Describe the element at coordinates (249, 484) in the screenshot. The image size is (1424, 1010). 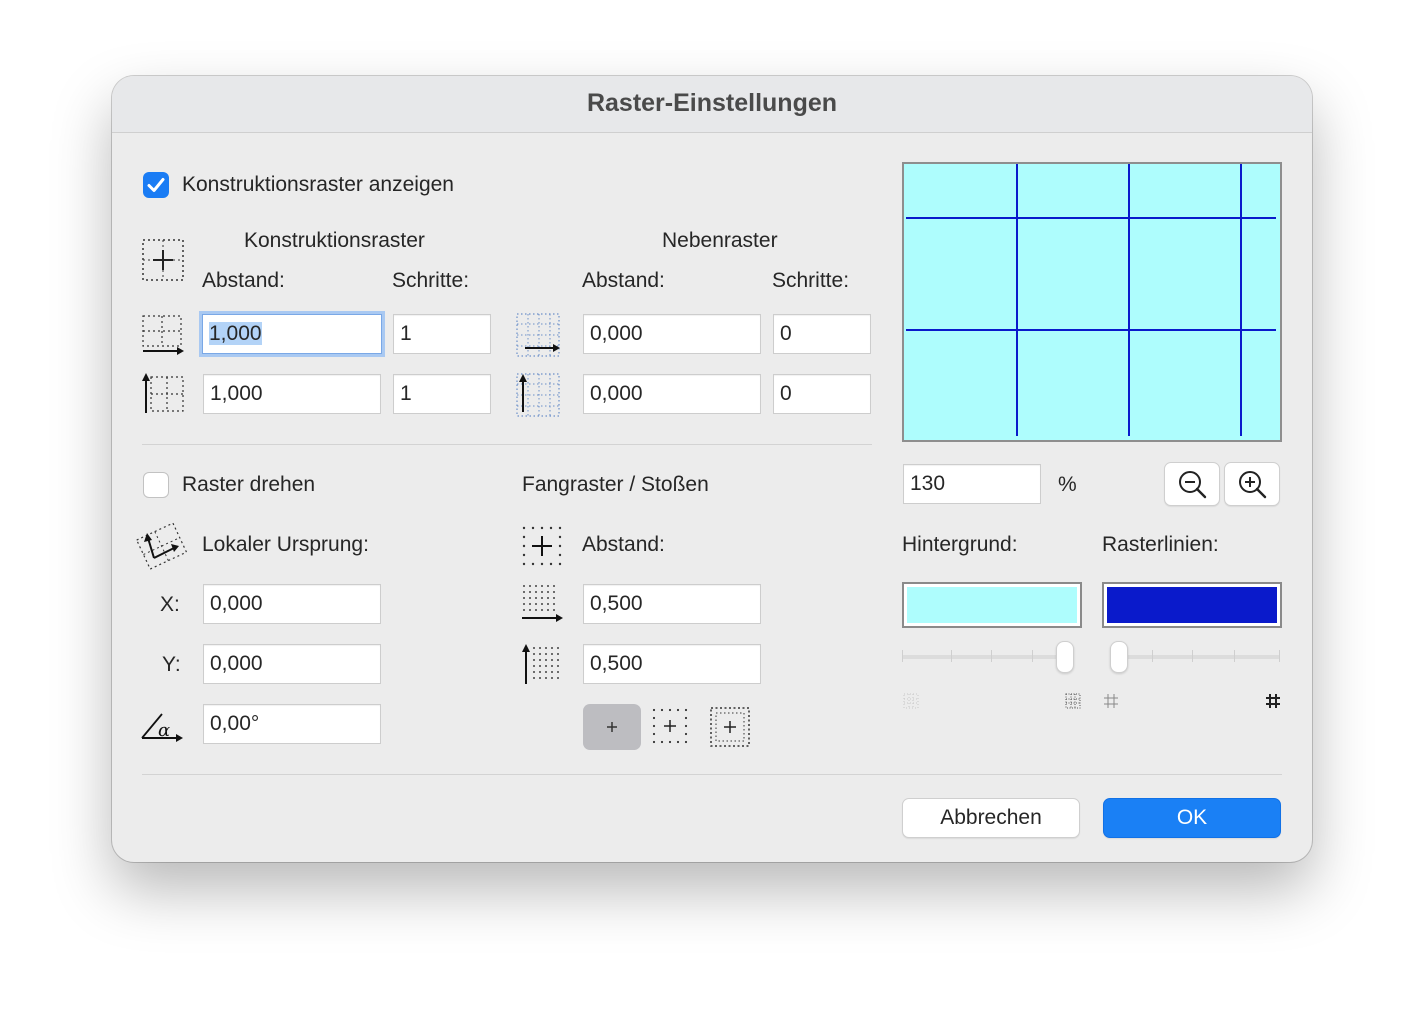
I see `rotate-grid-label: Raster drehen` at that location.